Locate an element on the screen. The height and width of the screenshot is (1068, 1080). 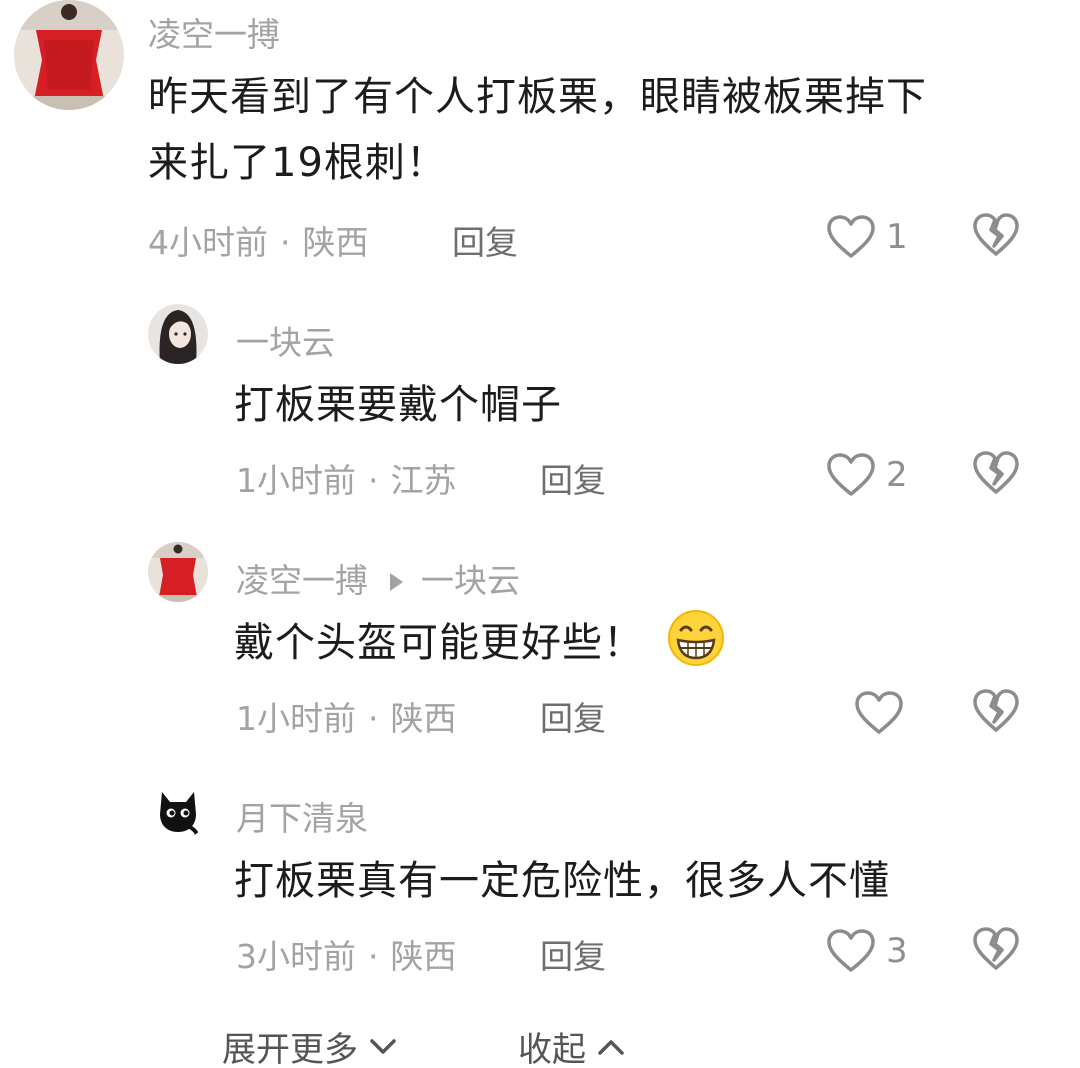
like-button is located at coordinates (884, 713).